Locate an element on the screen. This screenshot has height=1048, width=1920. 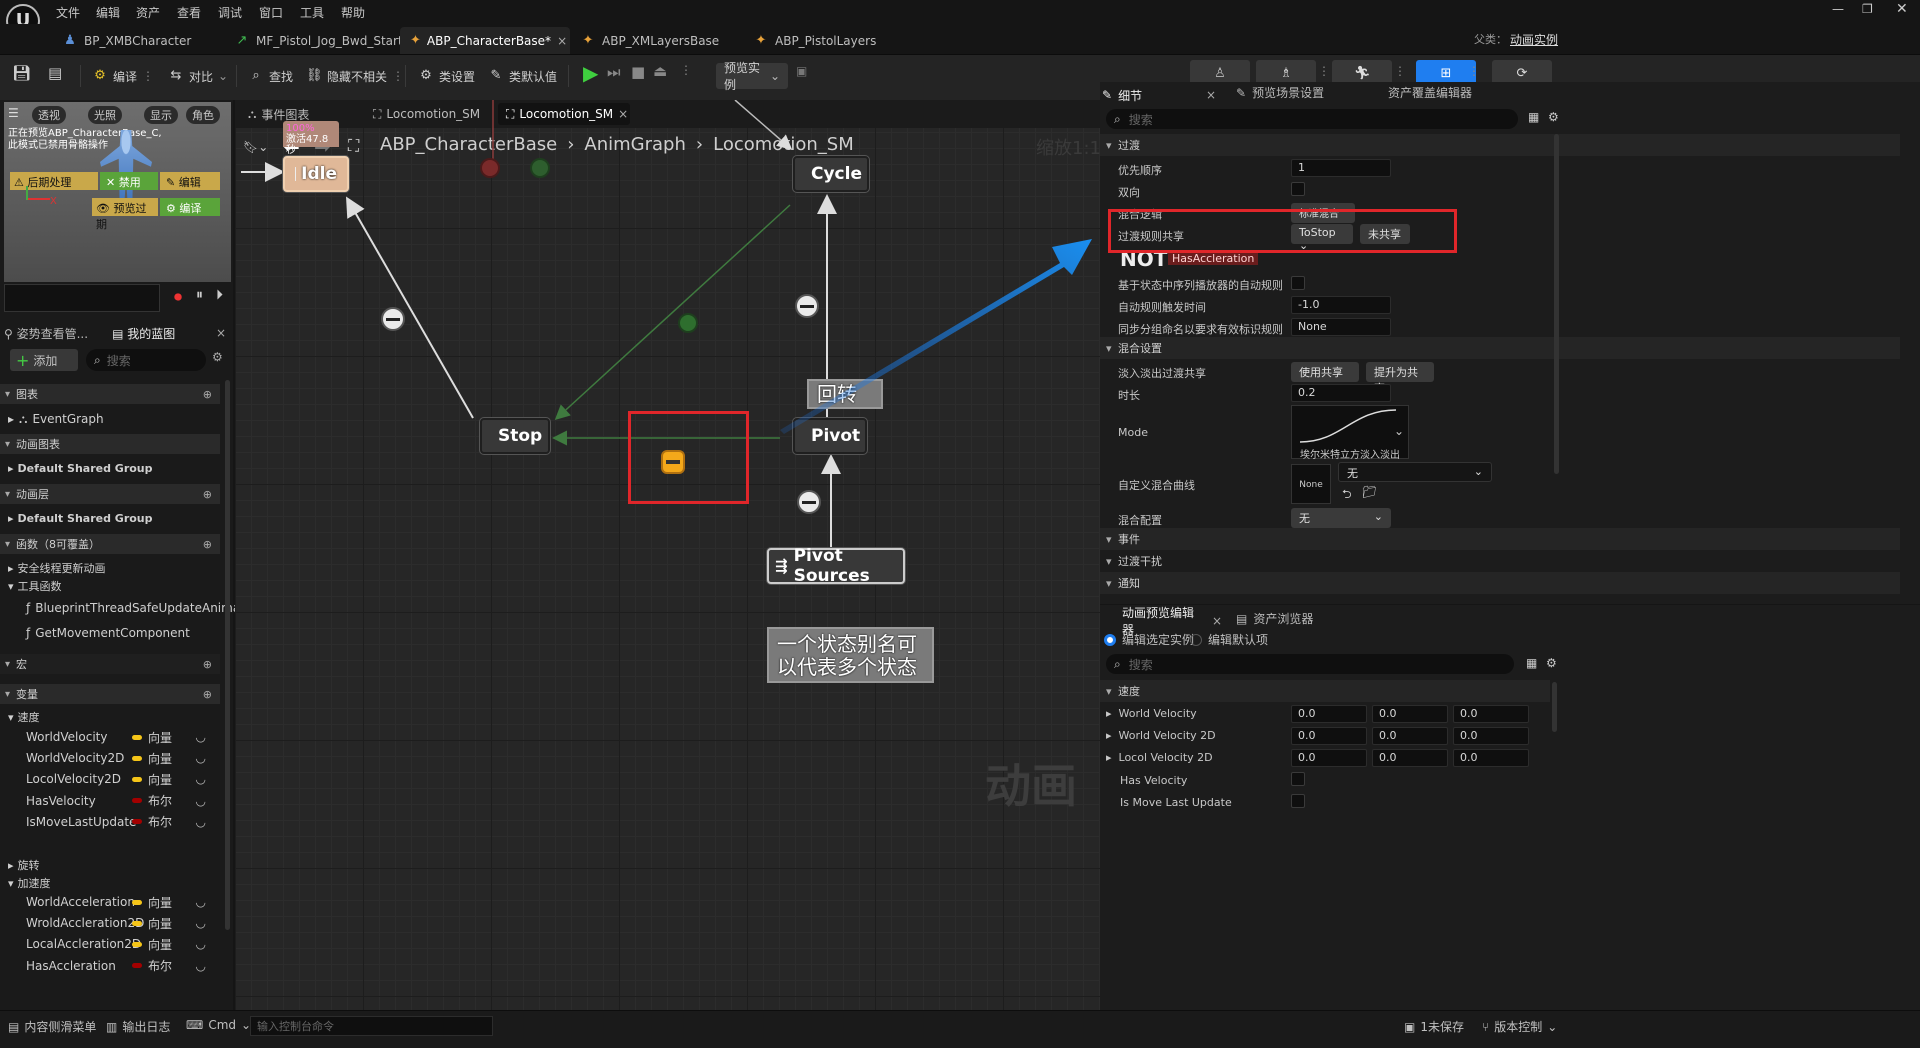
perspective-pill: 透视 is located at coordinates (49, 115).